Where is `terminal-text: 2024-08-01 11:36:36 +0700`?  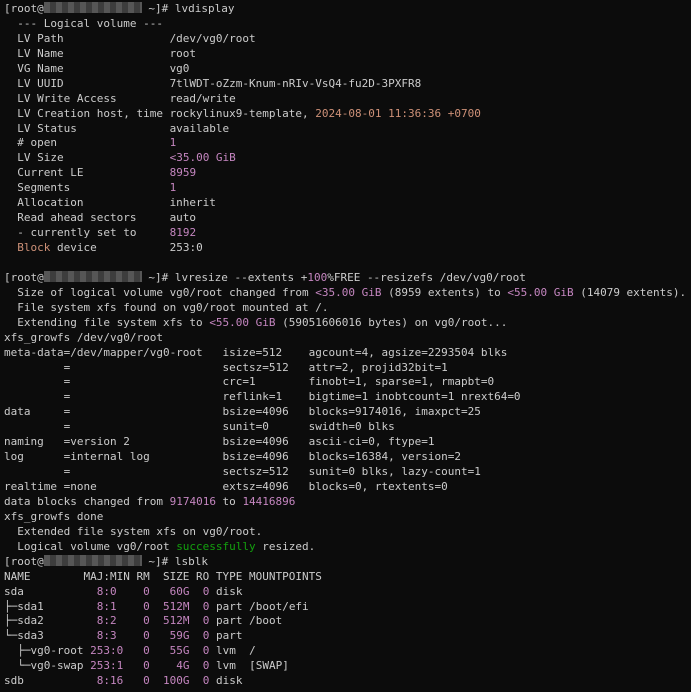 terminal-text: 2024-08-01 11:36:36 +0700 is located at coordinates (398, 113).